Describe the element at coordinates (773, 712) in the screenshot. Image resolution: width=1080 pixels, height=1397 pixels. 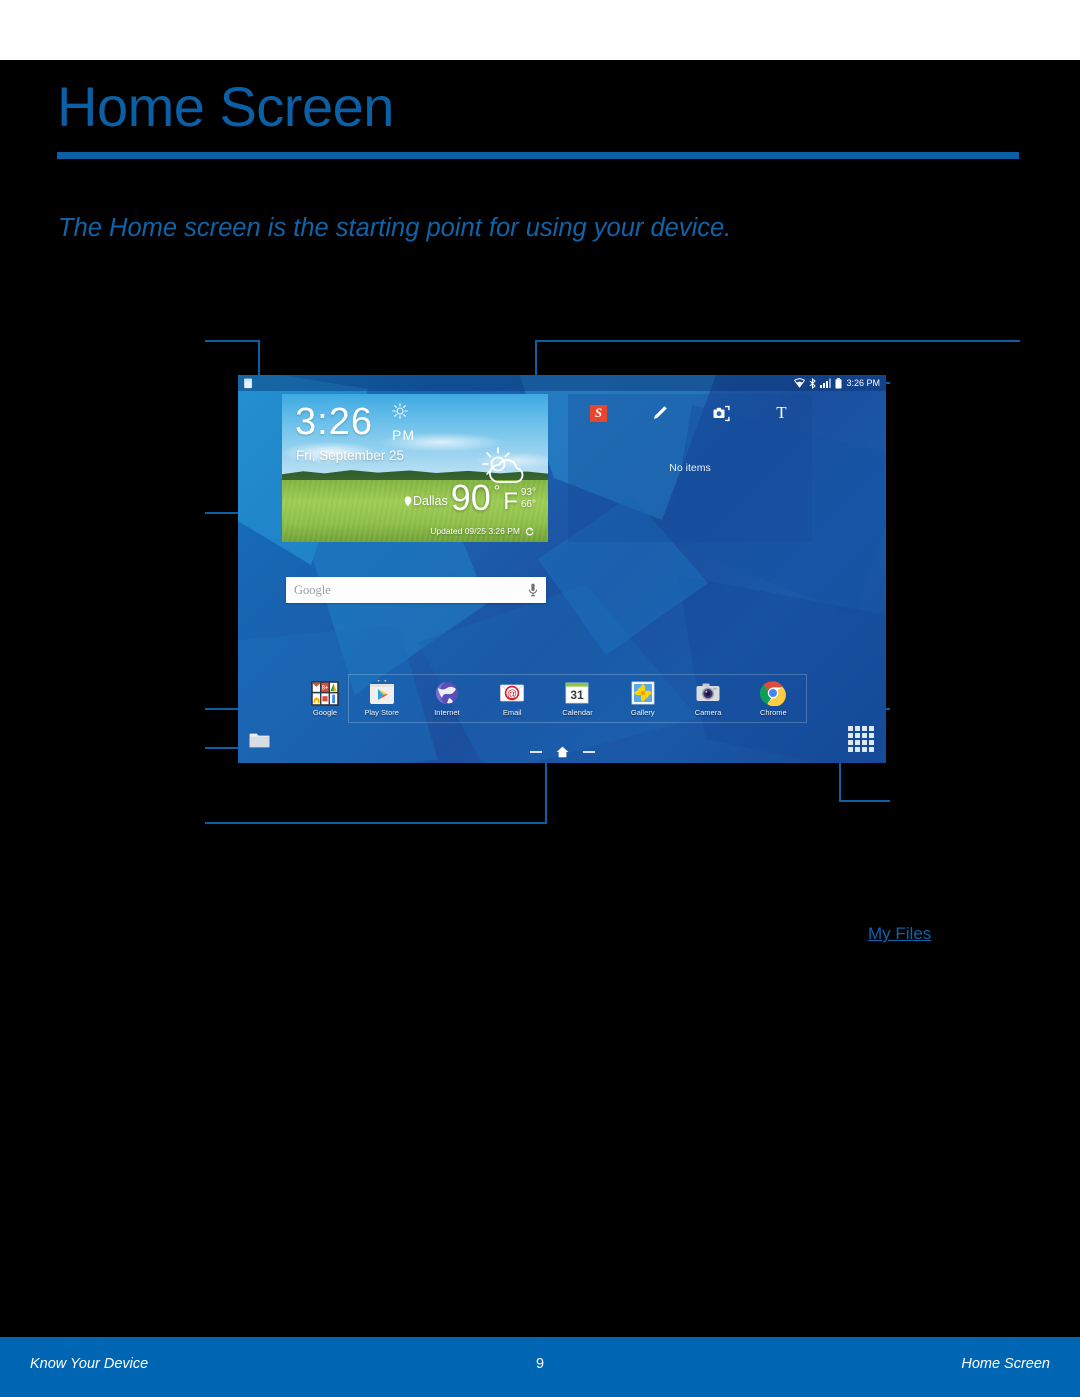
I see `app-label: Chrome` at that location.